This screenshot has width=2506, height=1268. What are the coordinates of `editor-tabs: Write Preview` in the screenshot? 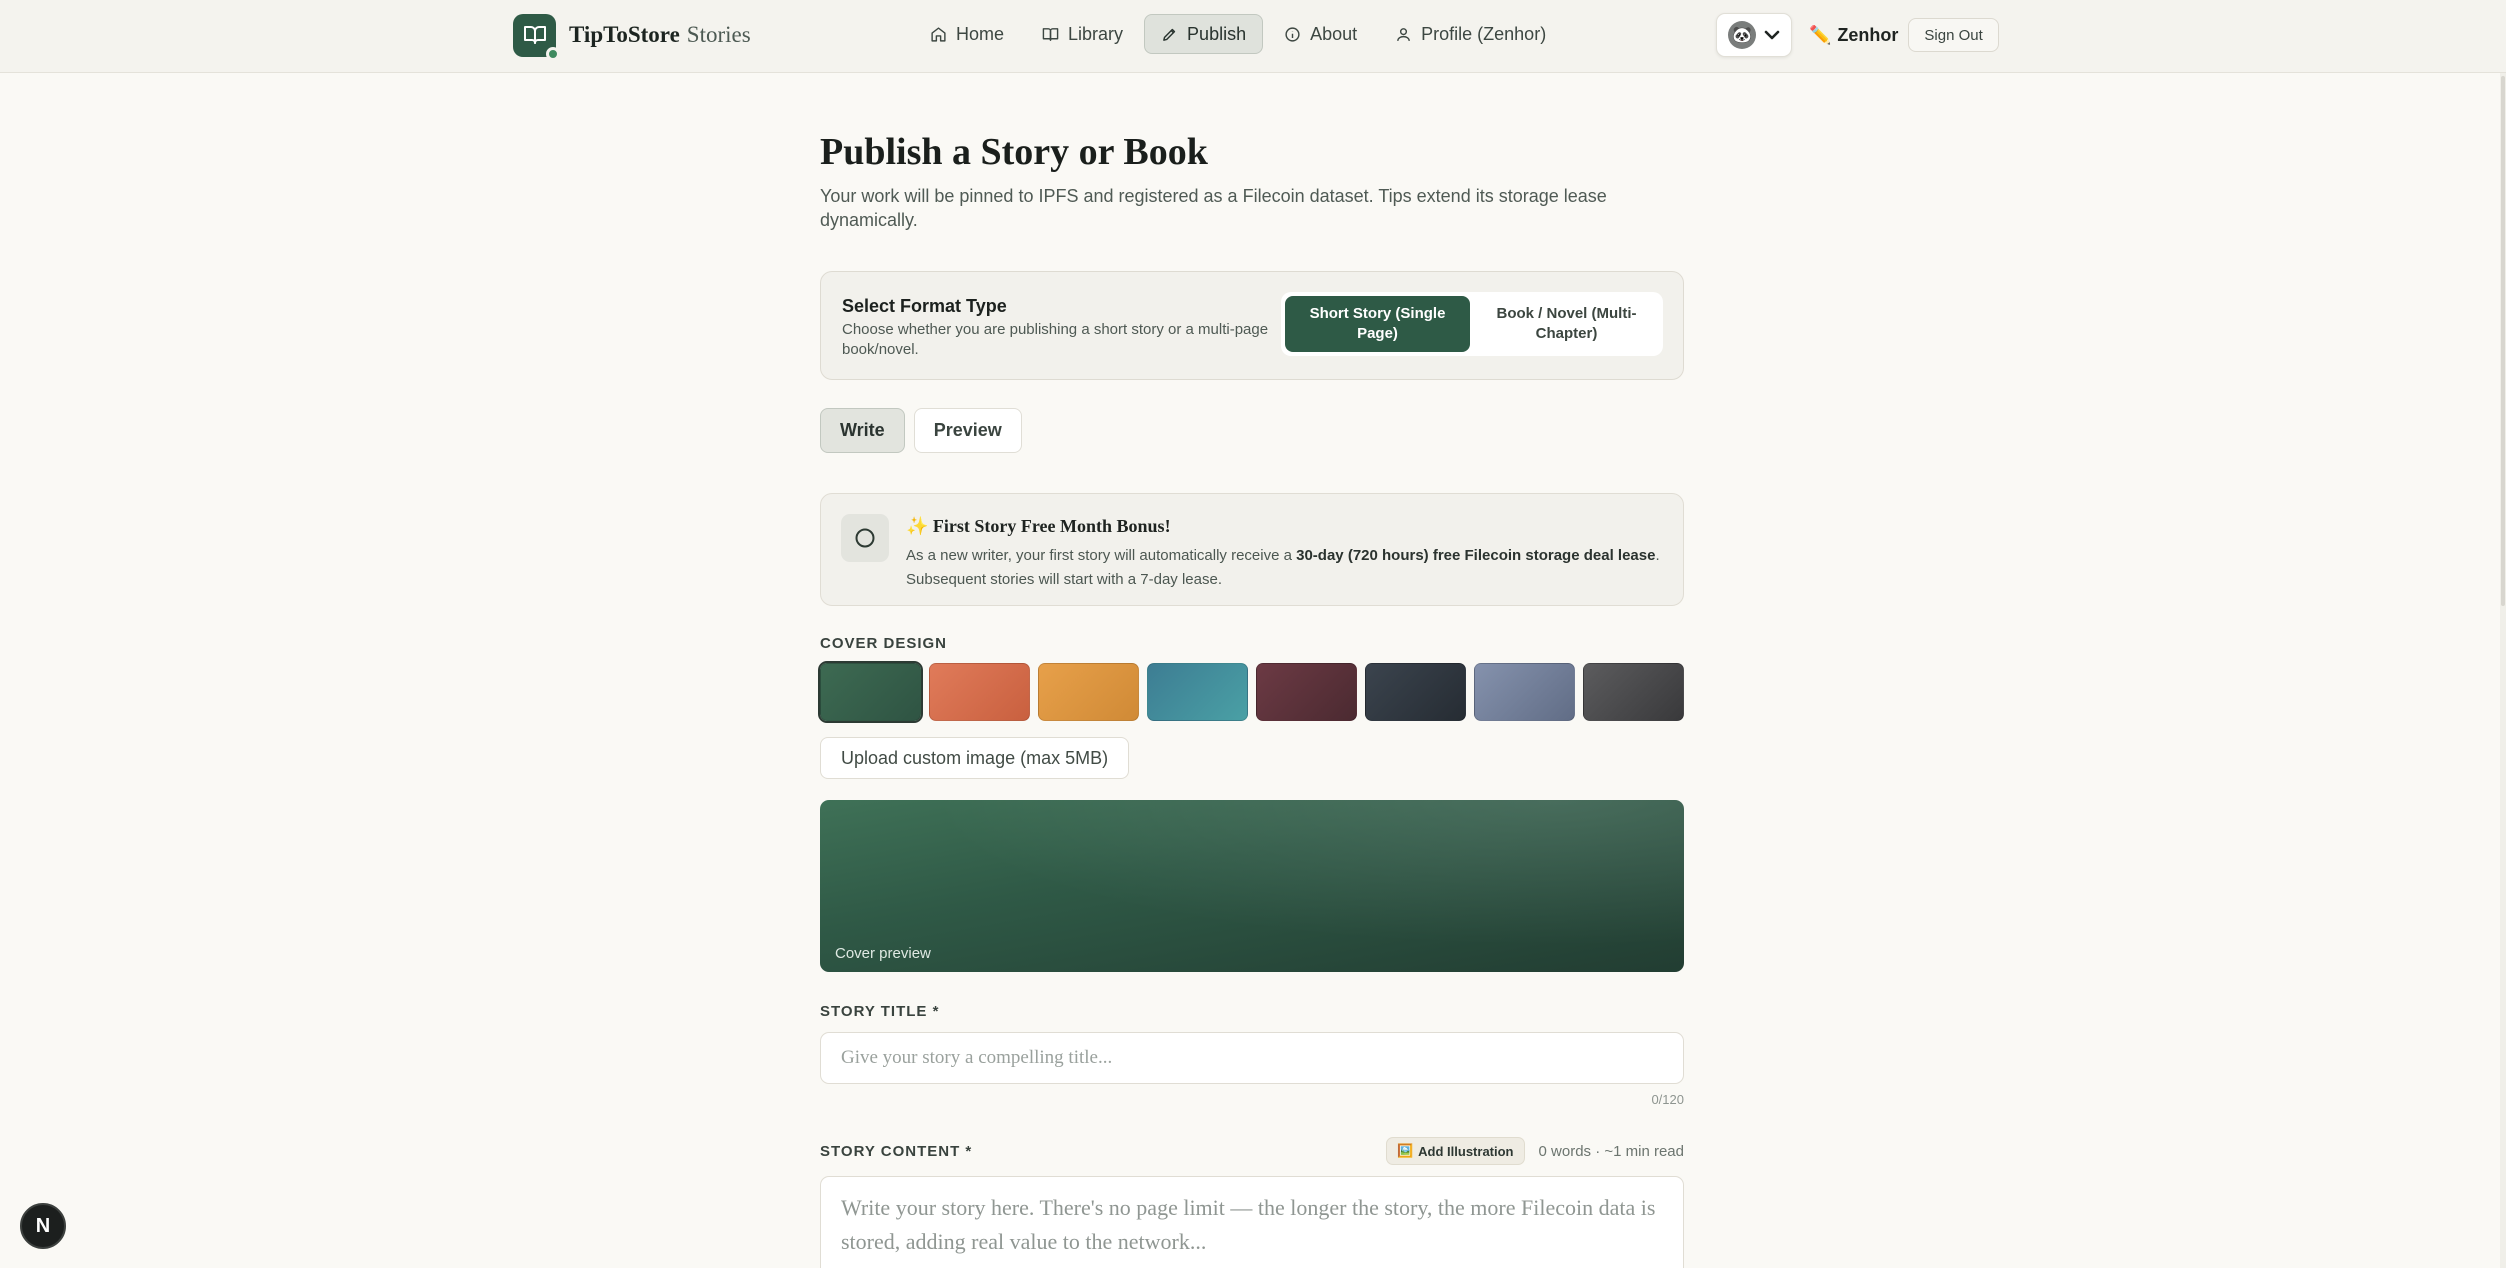 It's located at (921, 430).